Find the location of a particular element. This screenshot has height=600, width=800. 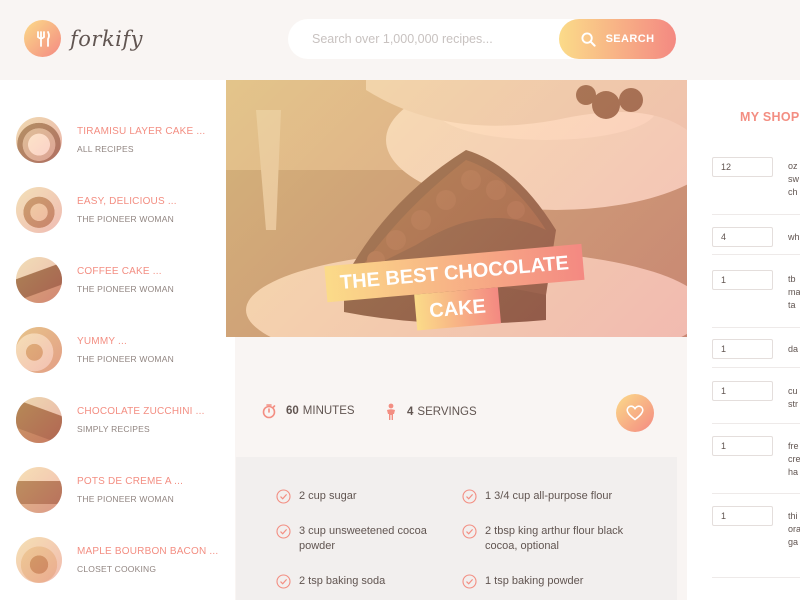

result-item: TIRAMISU LAYER CAKE ... ALL RECIPES is located at coordinates (117, 140).